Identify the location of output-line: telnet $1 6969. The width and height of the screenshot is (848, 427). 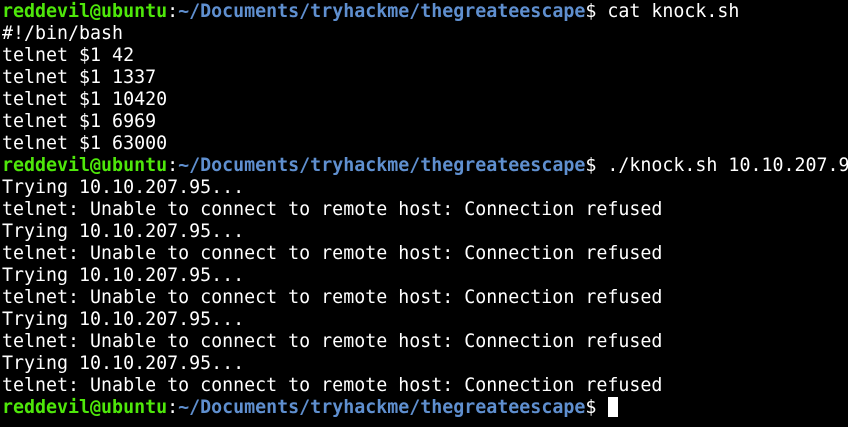
(425, 122).